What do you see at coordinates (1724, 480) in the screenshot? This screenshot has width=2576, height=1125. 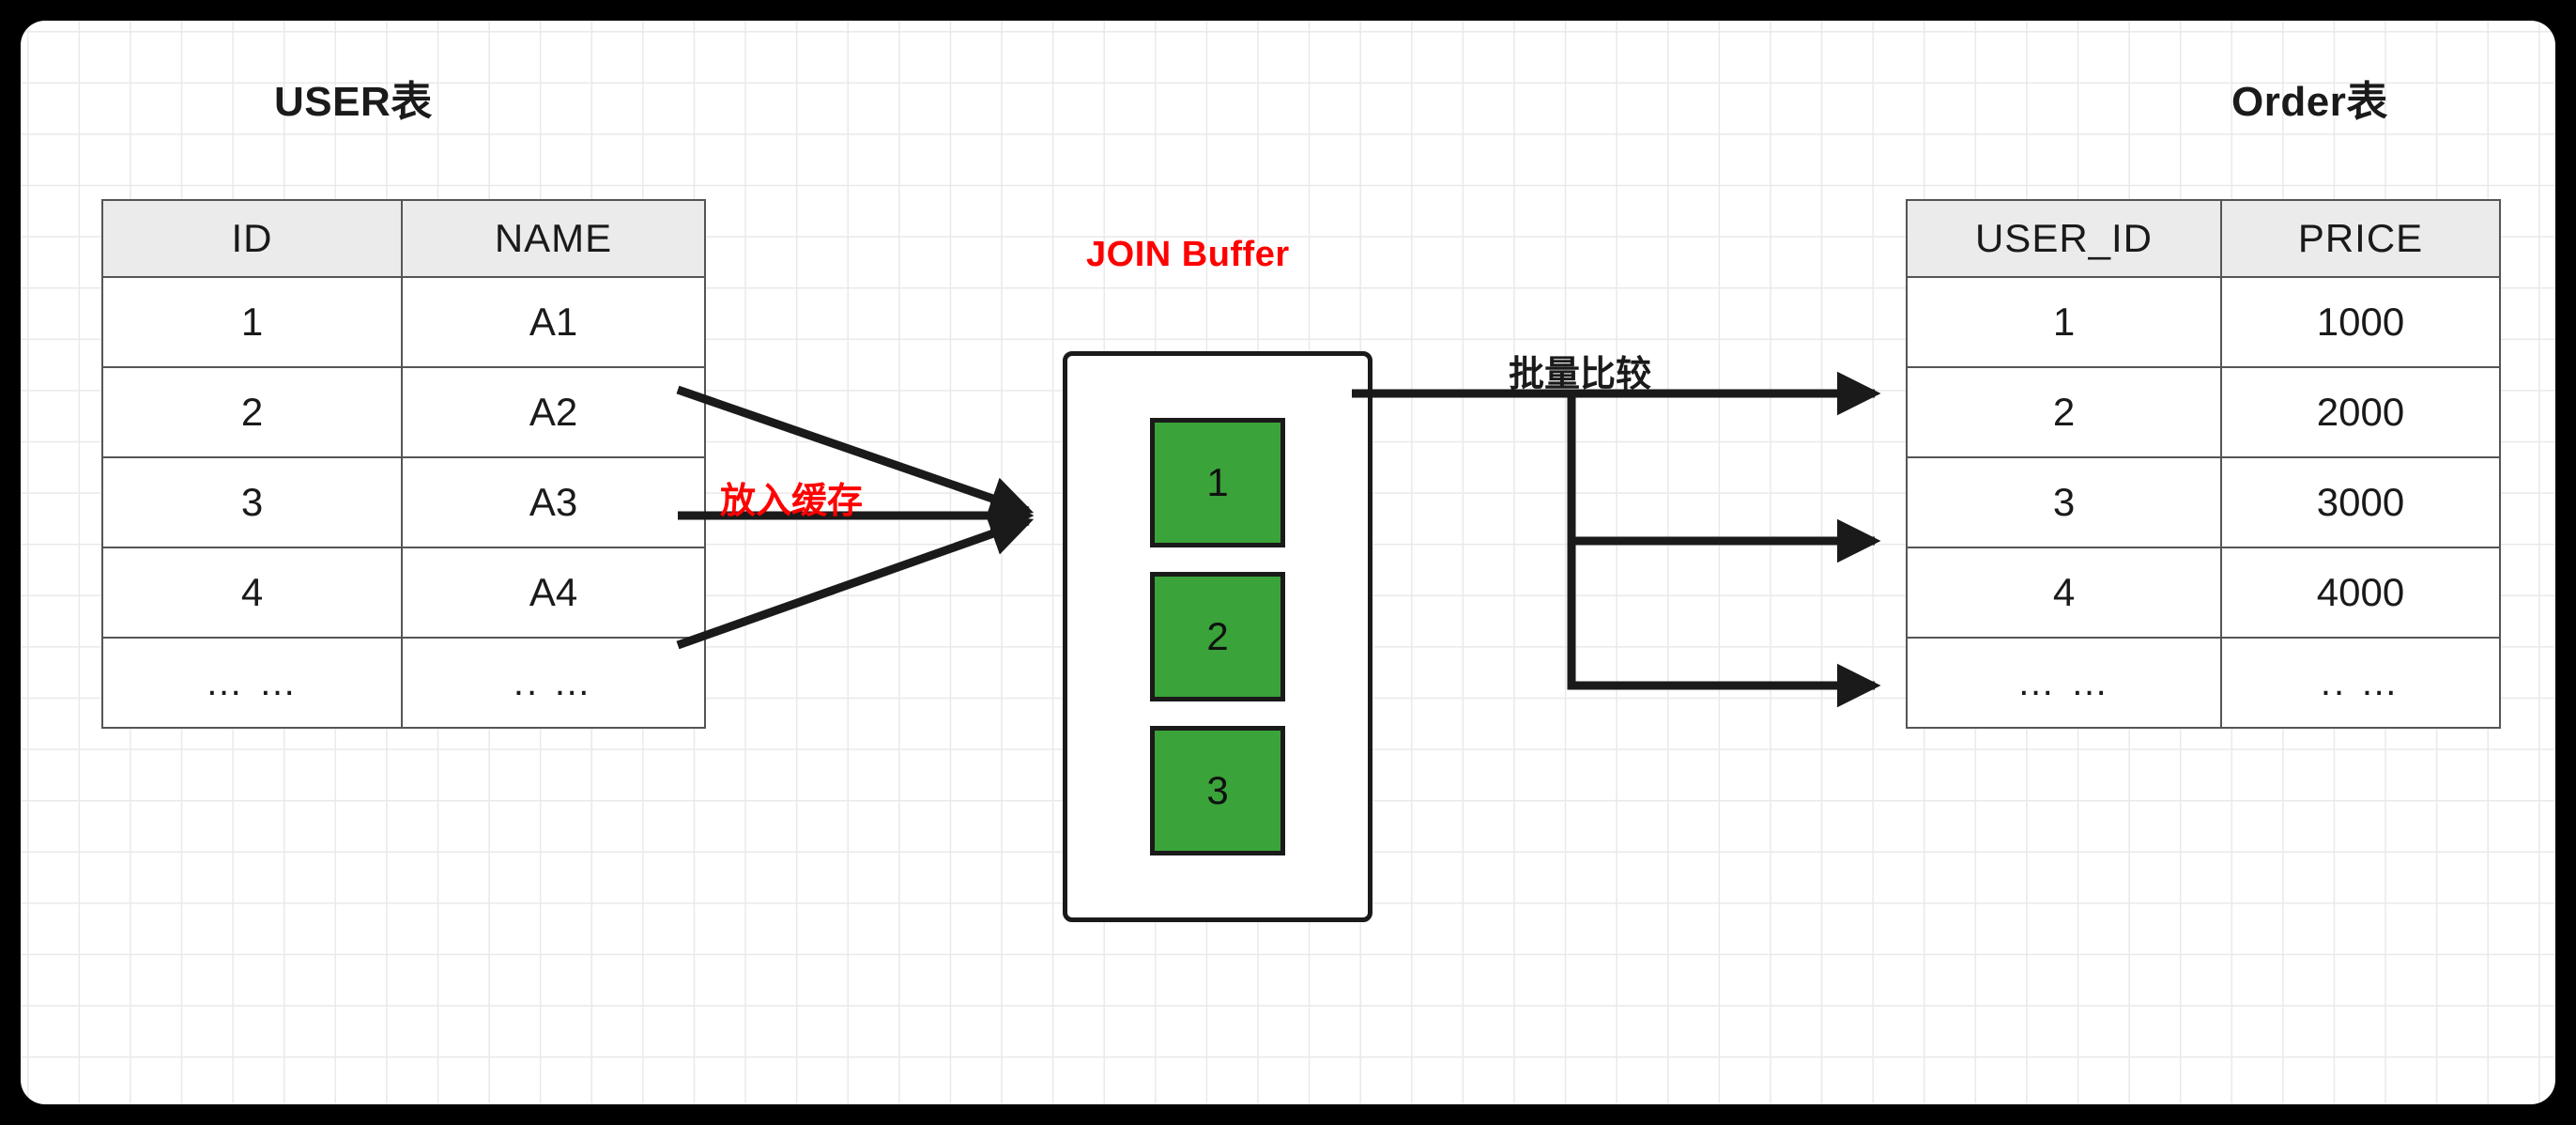 I see `arrow-buffer-to-order-row2` at bounding box center [1724, 480].